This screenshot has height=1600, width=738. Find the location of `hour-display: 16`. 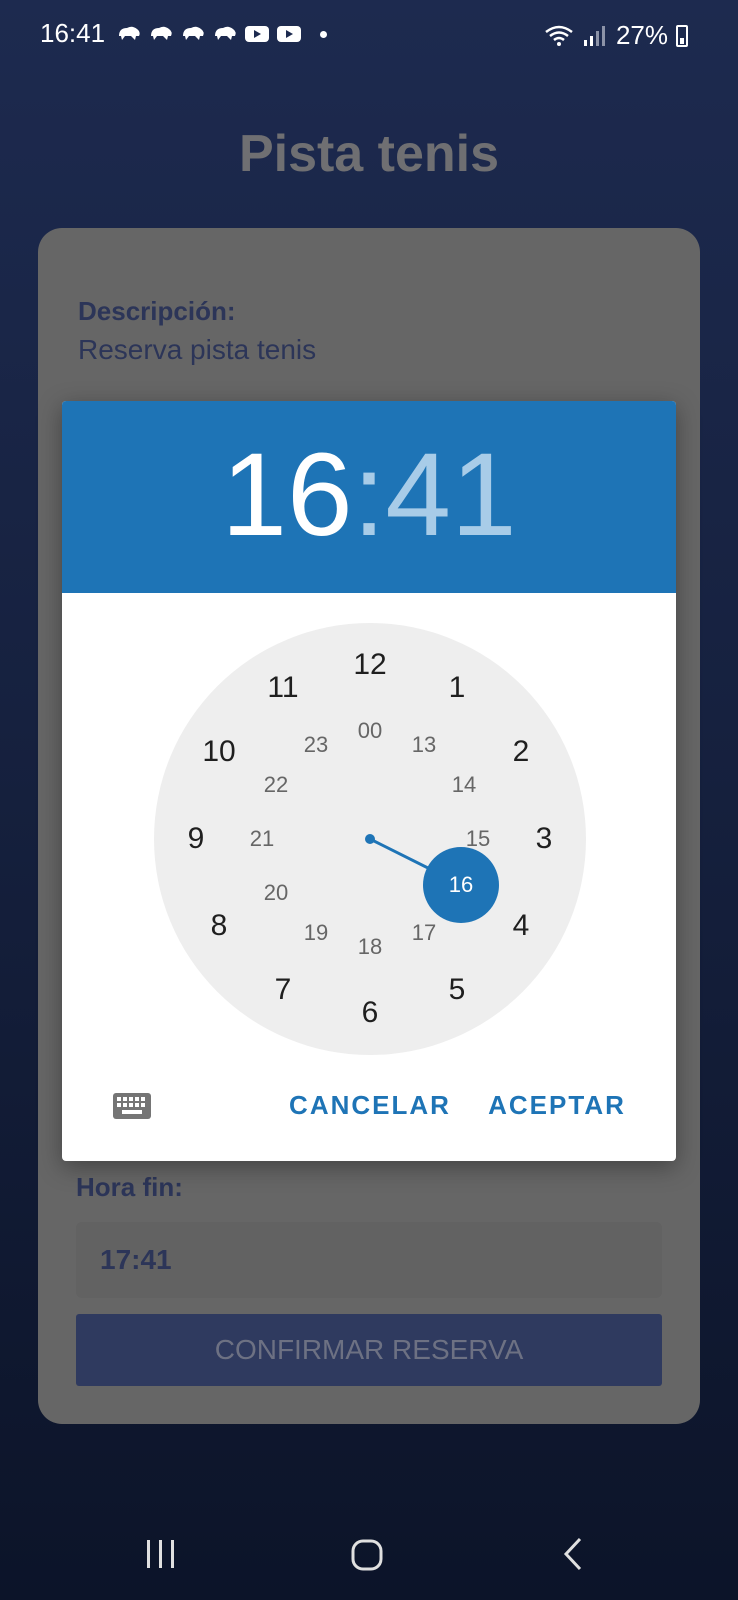

hour-display: 16 is located at coordinates (286, 495).